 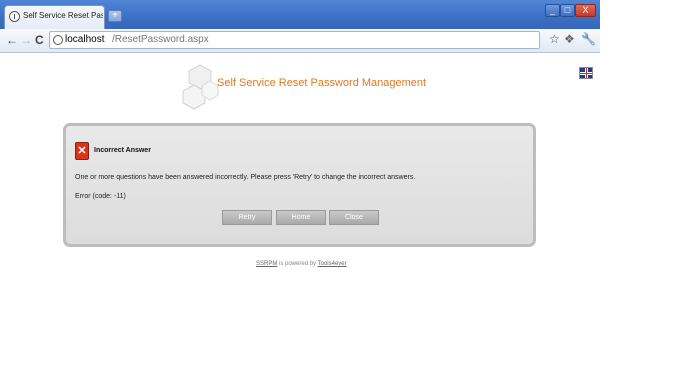 I want to click on title-bar: Self Service Reset Password + _ □ X, so click(x=300, y=14).